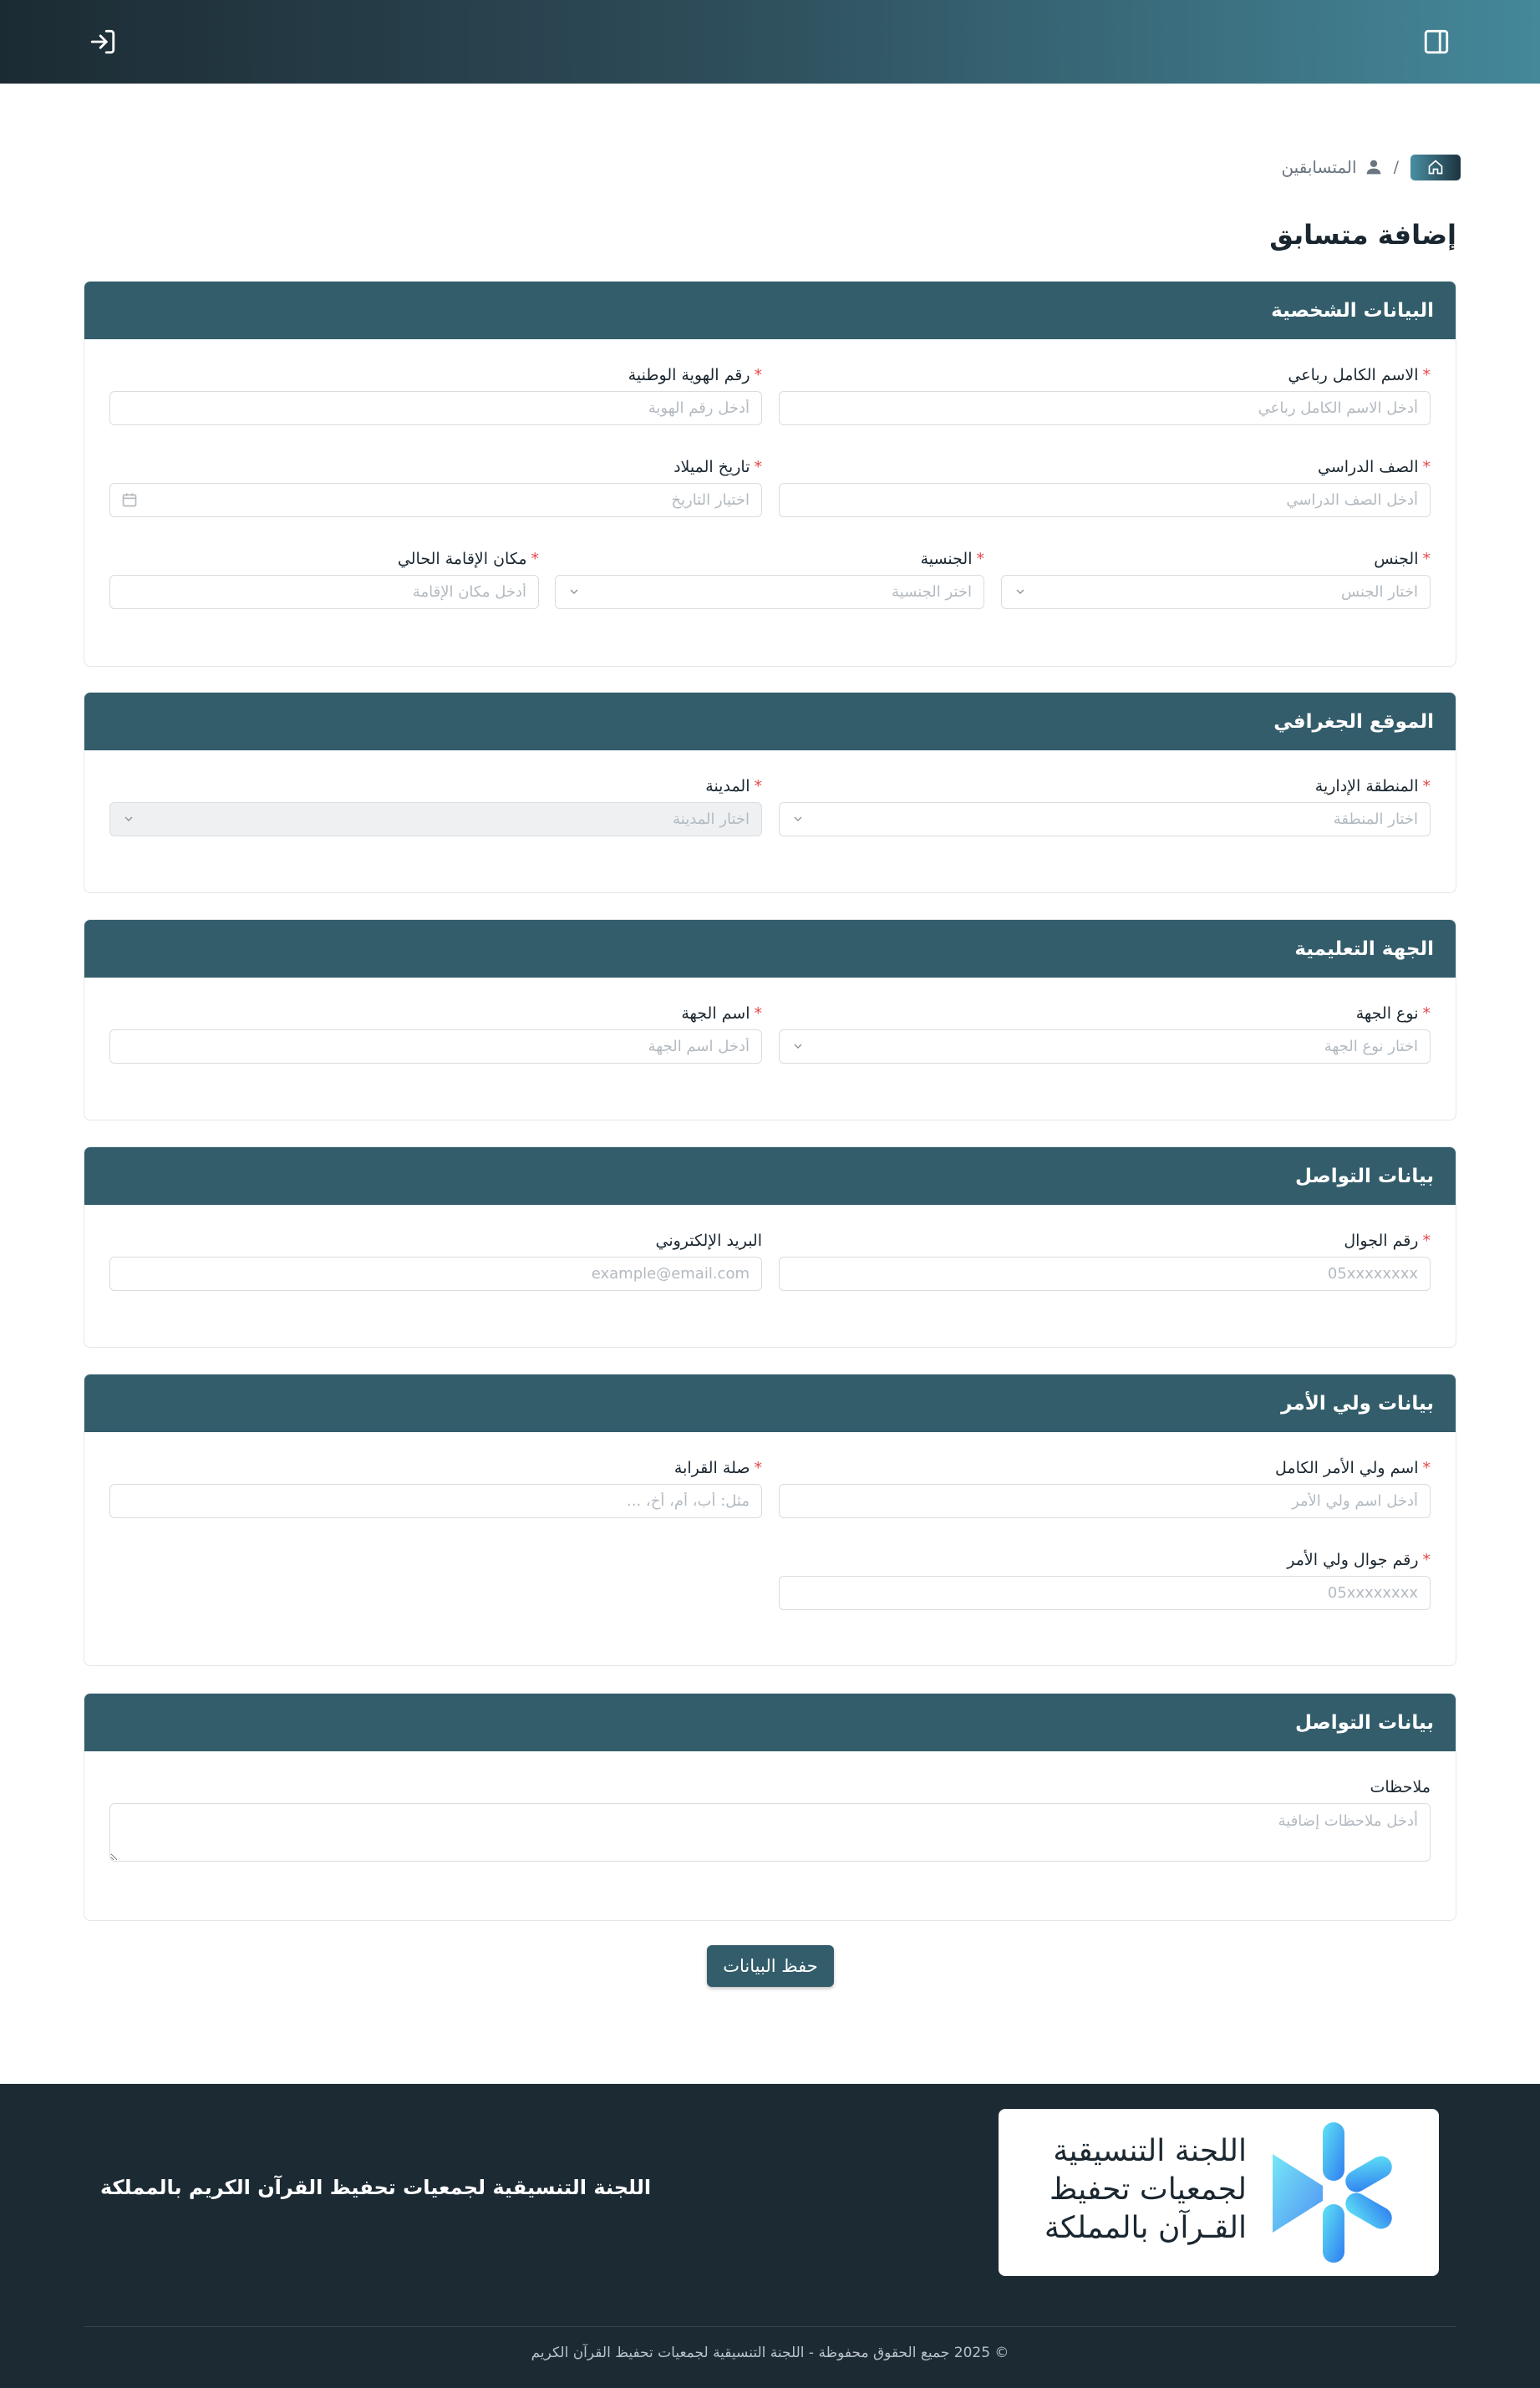 This screenshot has width=1540, height=2388. Describe the element at coordinates (770, 42) in the screenshot. I see `top-bar` at that location.